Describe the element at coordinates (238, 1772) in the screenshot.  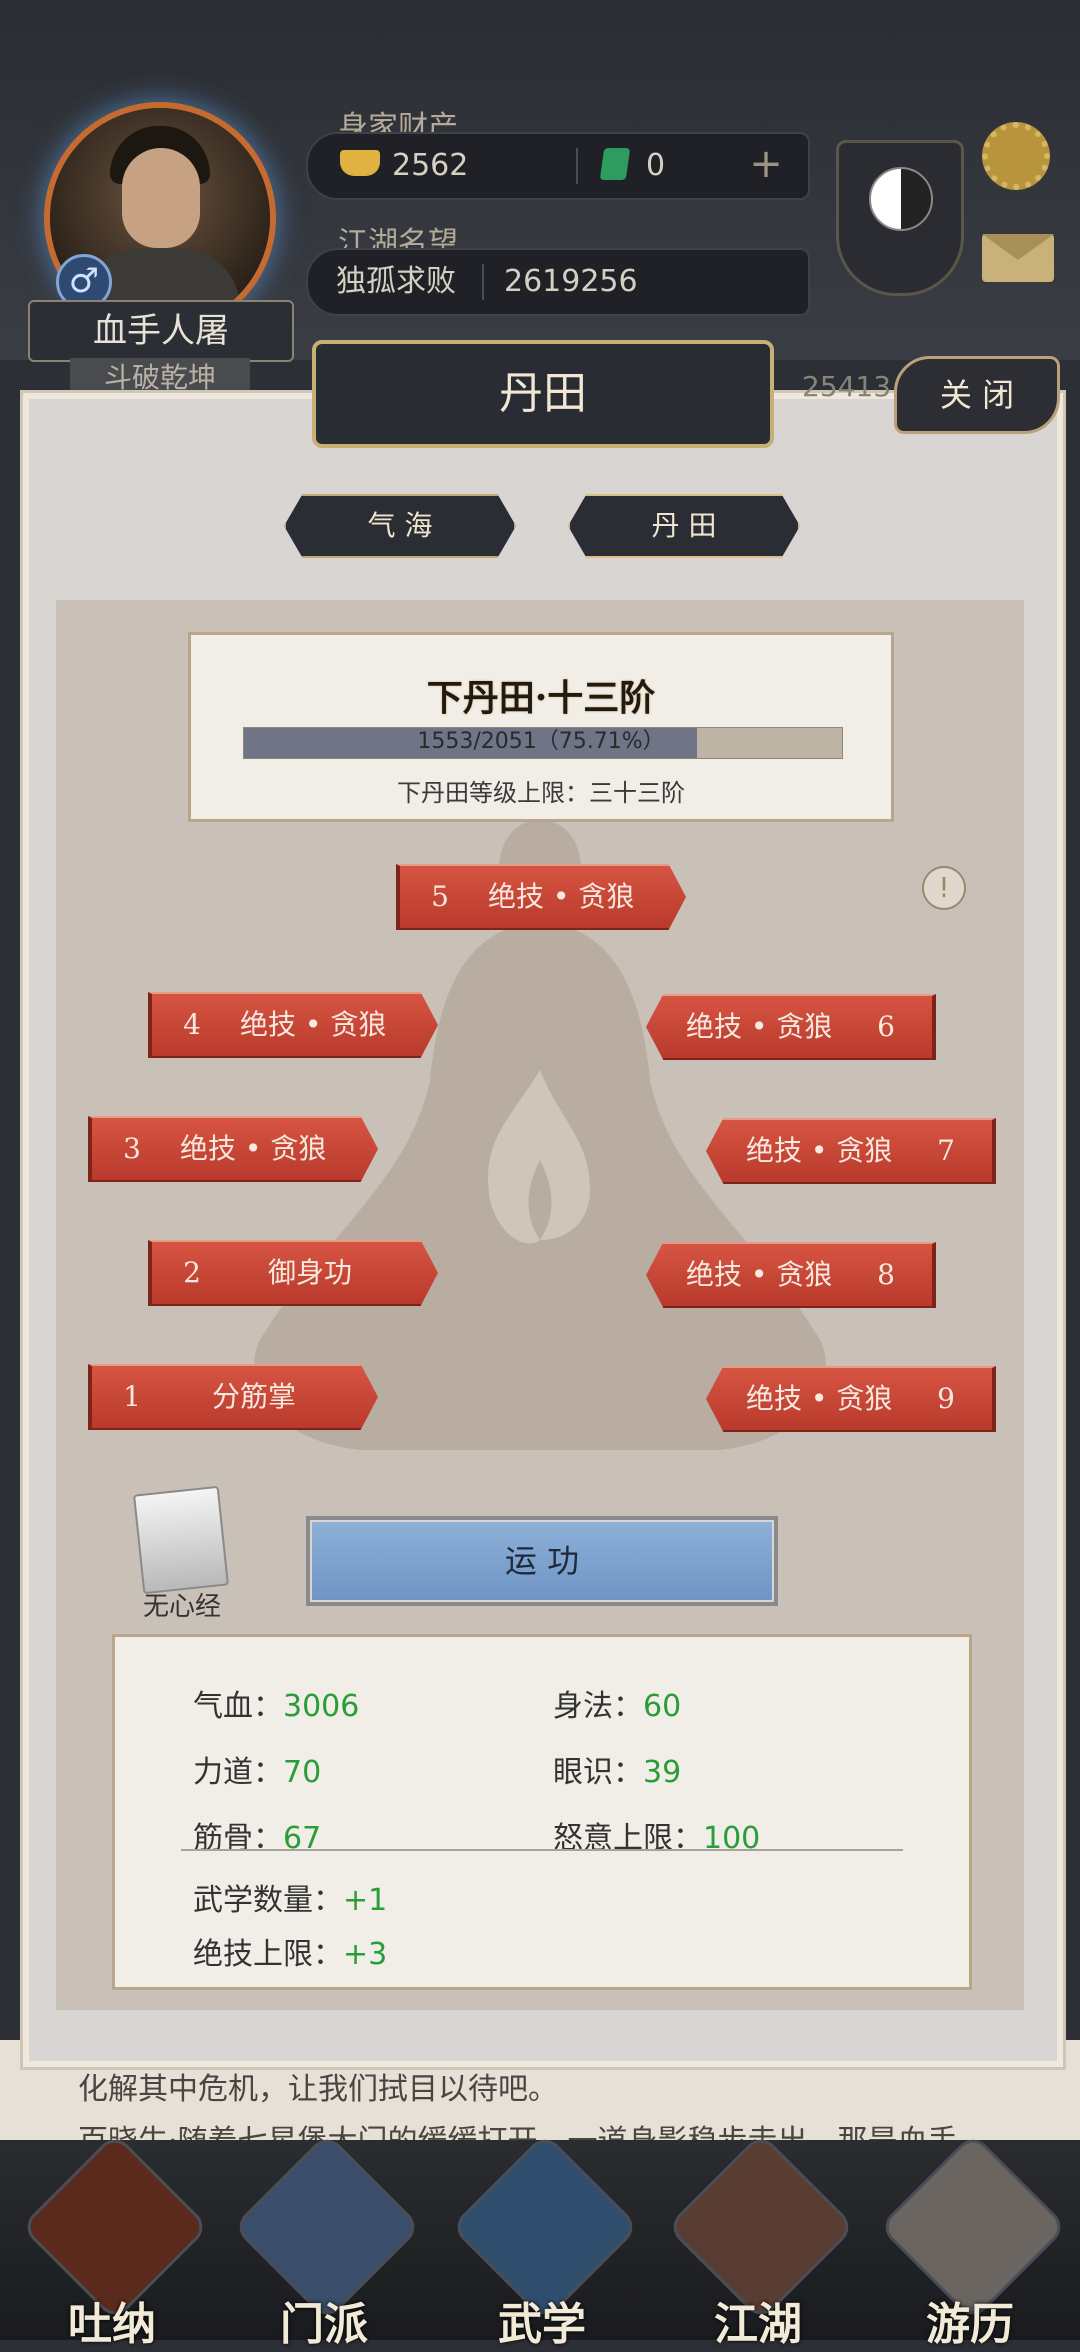
I see `stat-label: 力道：` at that location.